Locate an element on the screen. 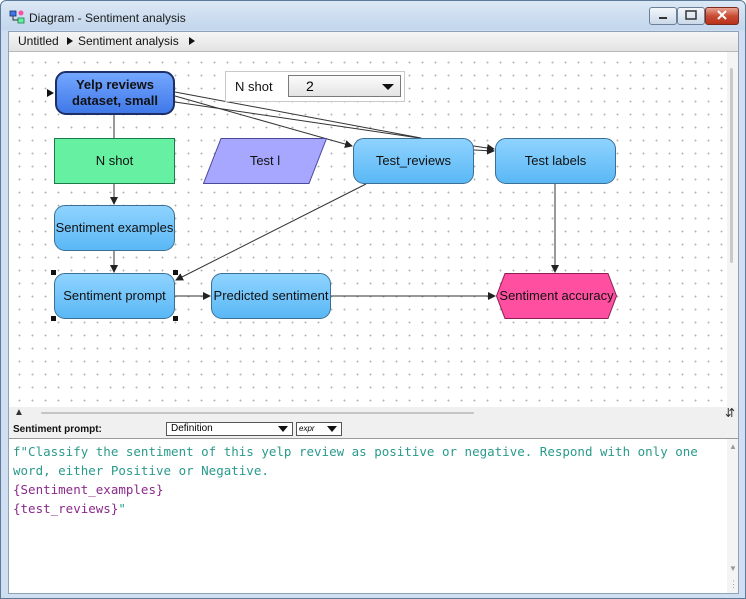  node-sentiment-prompt: Sentiment prompt is located at coordinates (114, 296).